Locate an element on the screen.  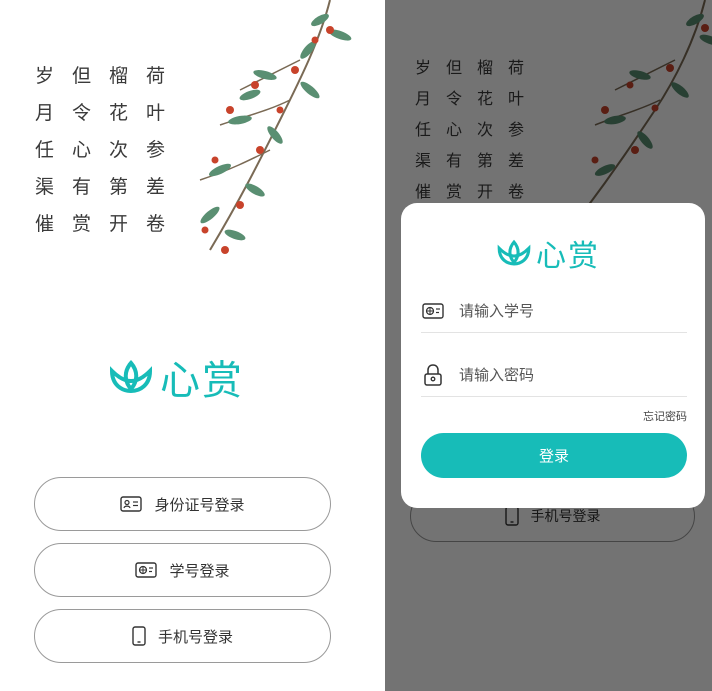
poem-row: 月 令 花 叶 is located at coordinates (109, 111).